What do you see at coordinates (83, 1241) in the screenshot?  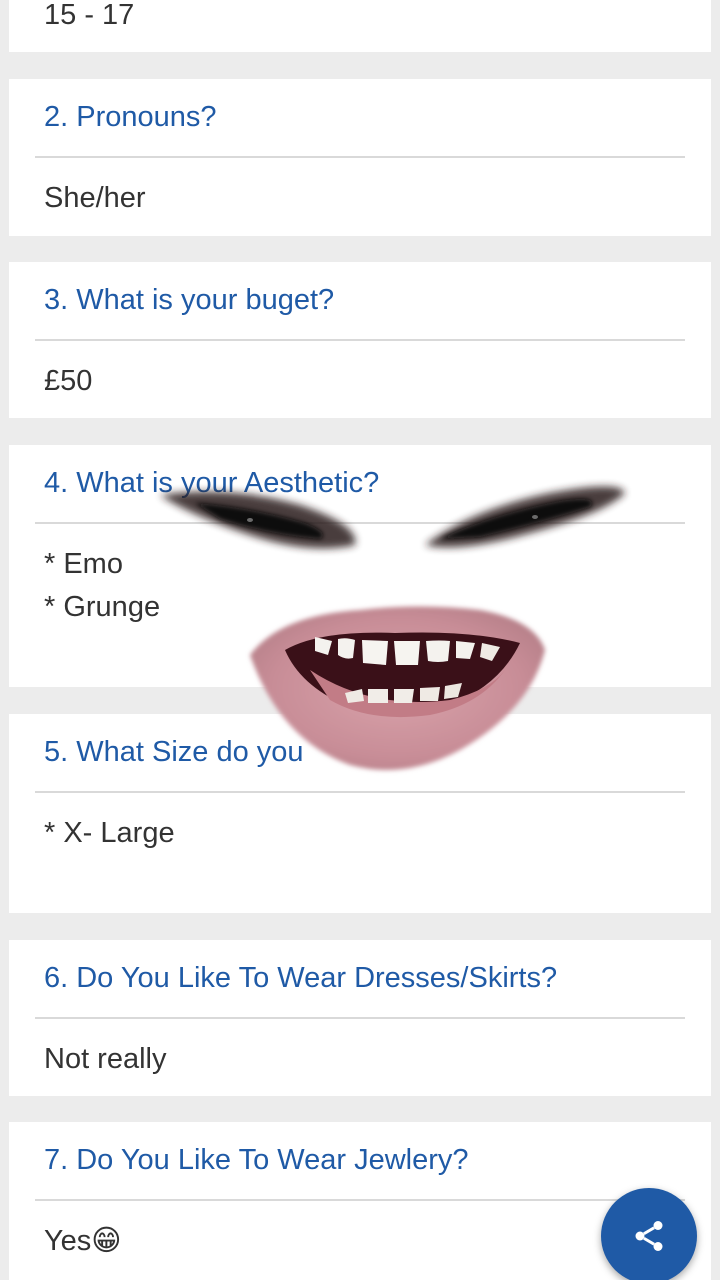 I see `answer-jewelry: Yes😁` at bounding box center [83, 1241].